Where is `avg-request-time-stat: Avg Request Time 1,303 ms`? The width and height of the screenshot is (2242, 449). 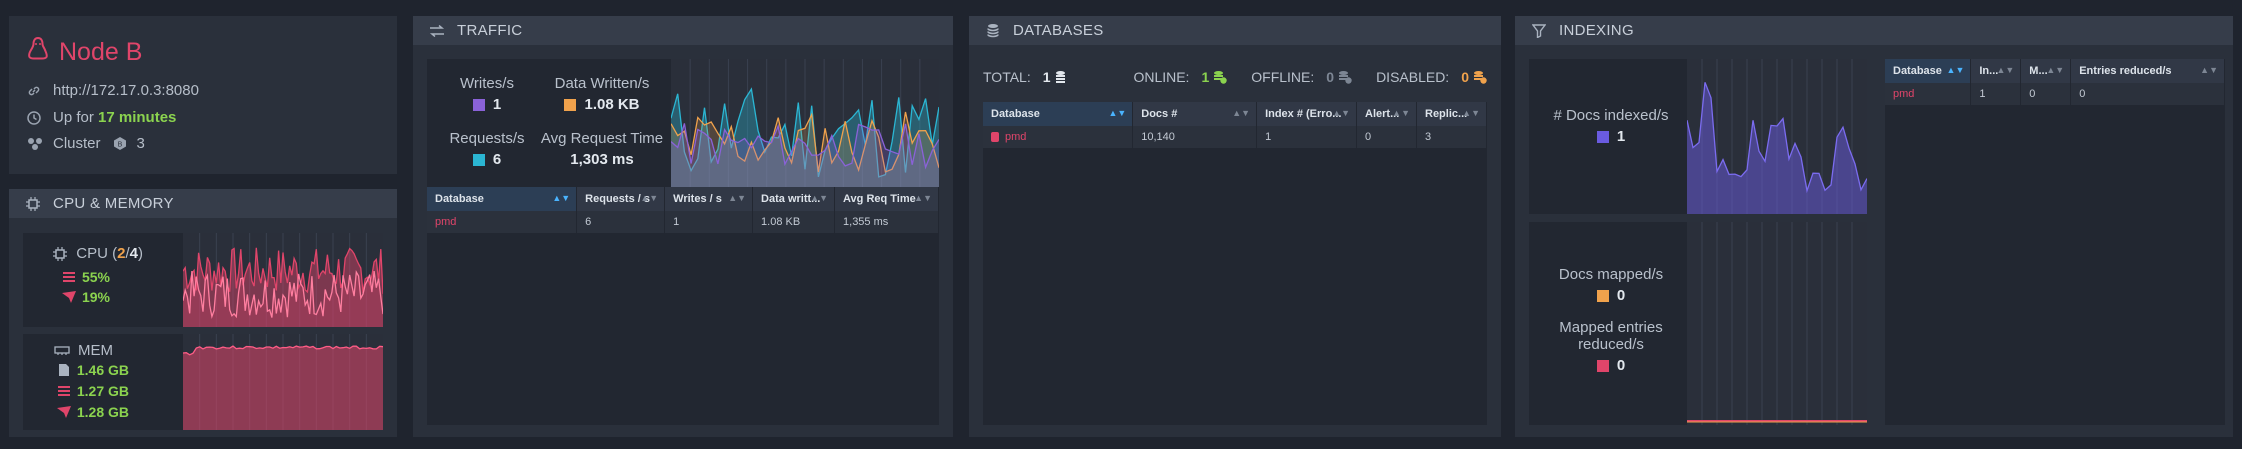 avg-request-time-stat: Avg Request Time 1,303 ms is located at coordinates (602, 149).